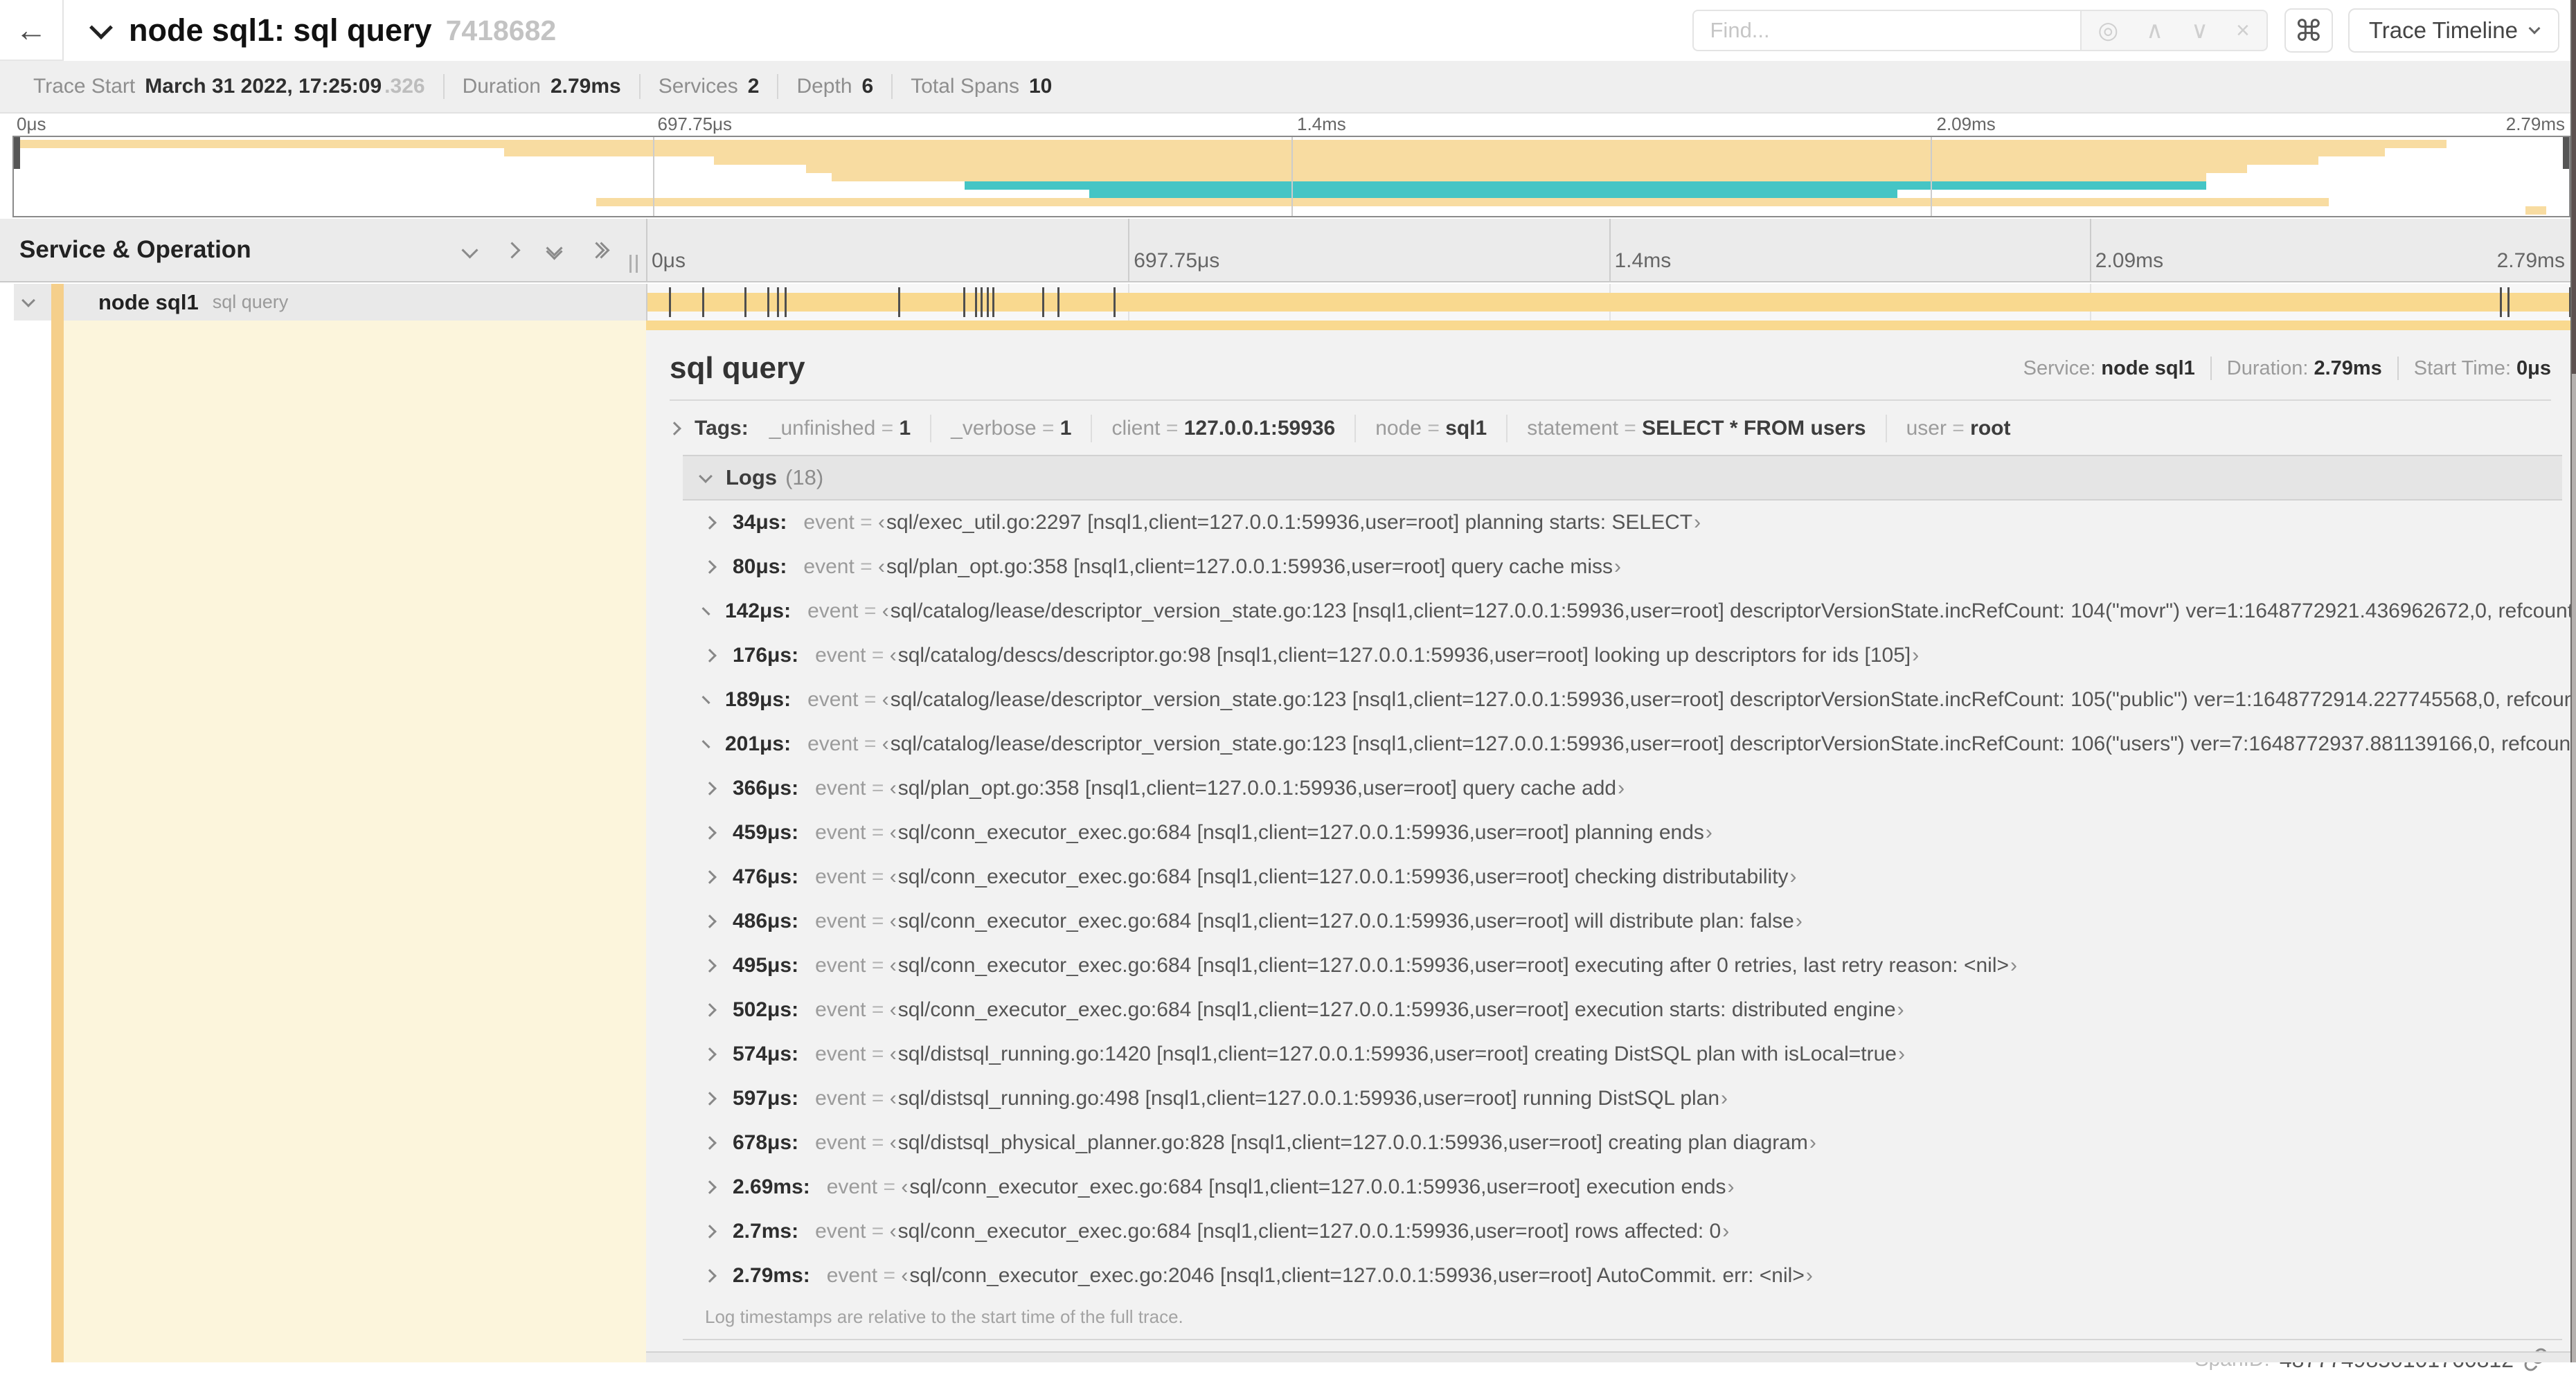 The height and width of the screenshot is (1379, 2576). What do you see at coordinates (1223, 428) in the screenshot?
I see `tag-client: client = 127.0.0.1:59936` at bounding box center [1223, 428].